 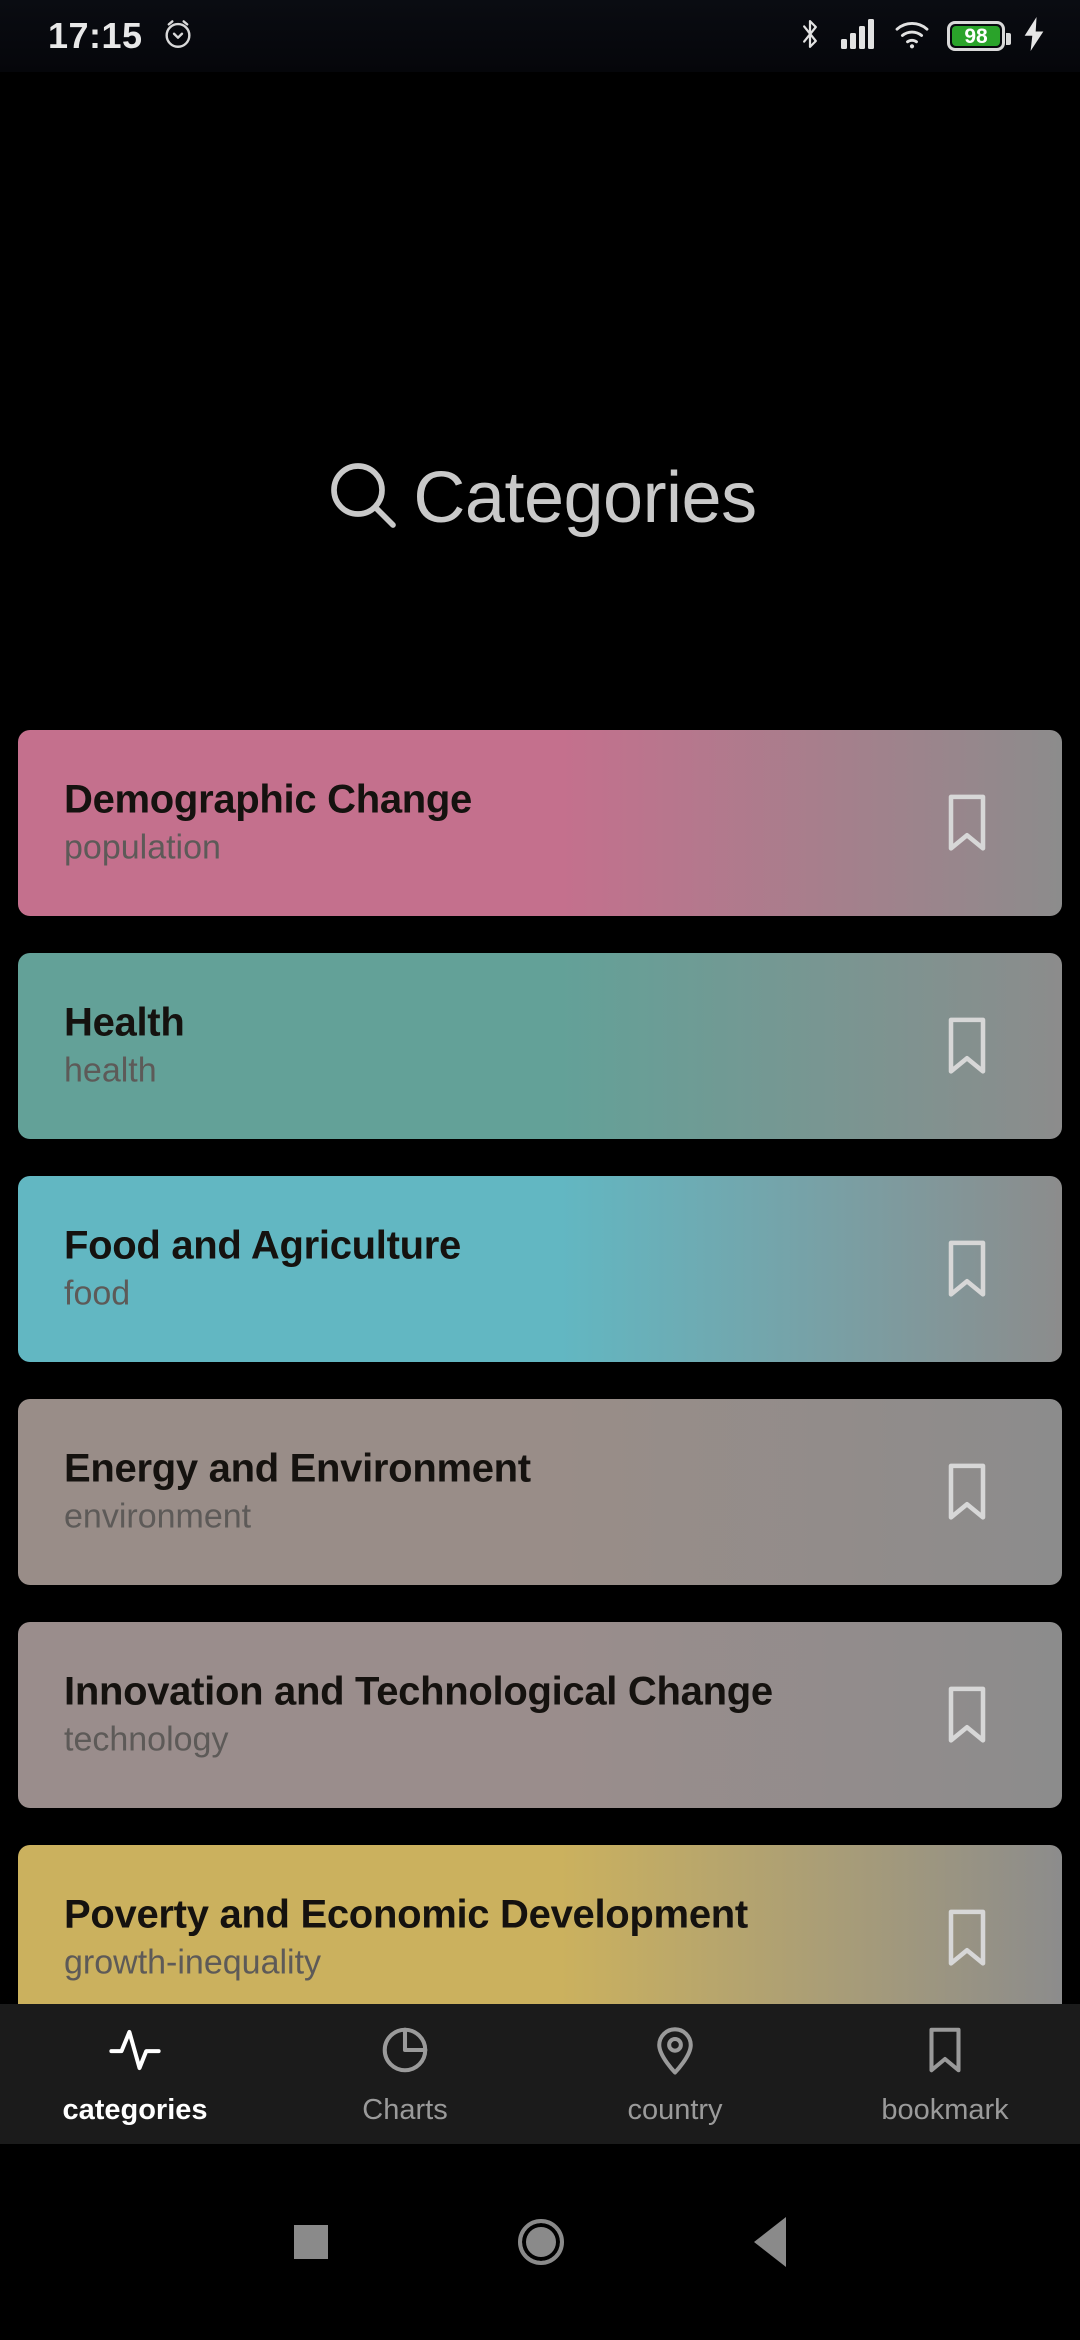 I want to click on category-title: Demographic Change, so click(x=268, y=799).